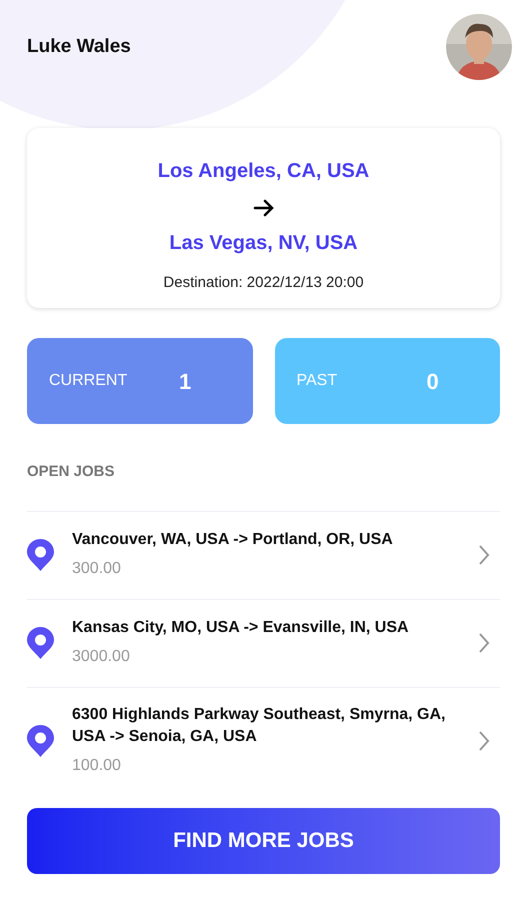 Image resolution: width=527 pixels, height=900 pixels. What do you see at coordinates (241, 628) in the screenshot?
I see `job-route: Kansas City, MO, USA -> Evansville, IN, USA` at bounding box center [241, 628].